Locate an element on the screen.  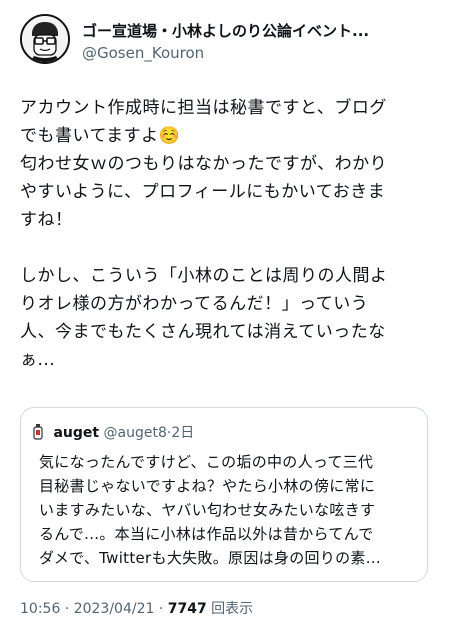
tweet-footer: 10:56 · 2023/04/21 · 7747 回表示 is located at coordinates (136, 608).